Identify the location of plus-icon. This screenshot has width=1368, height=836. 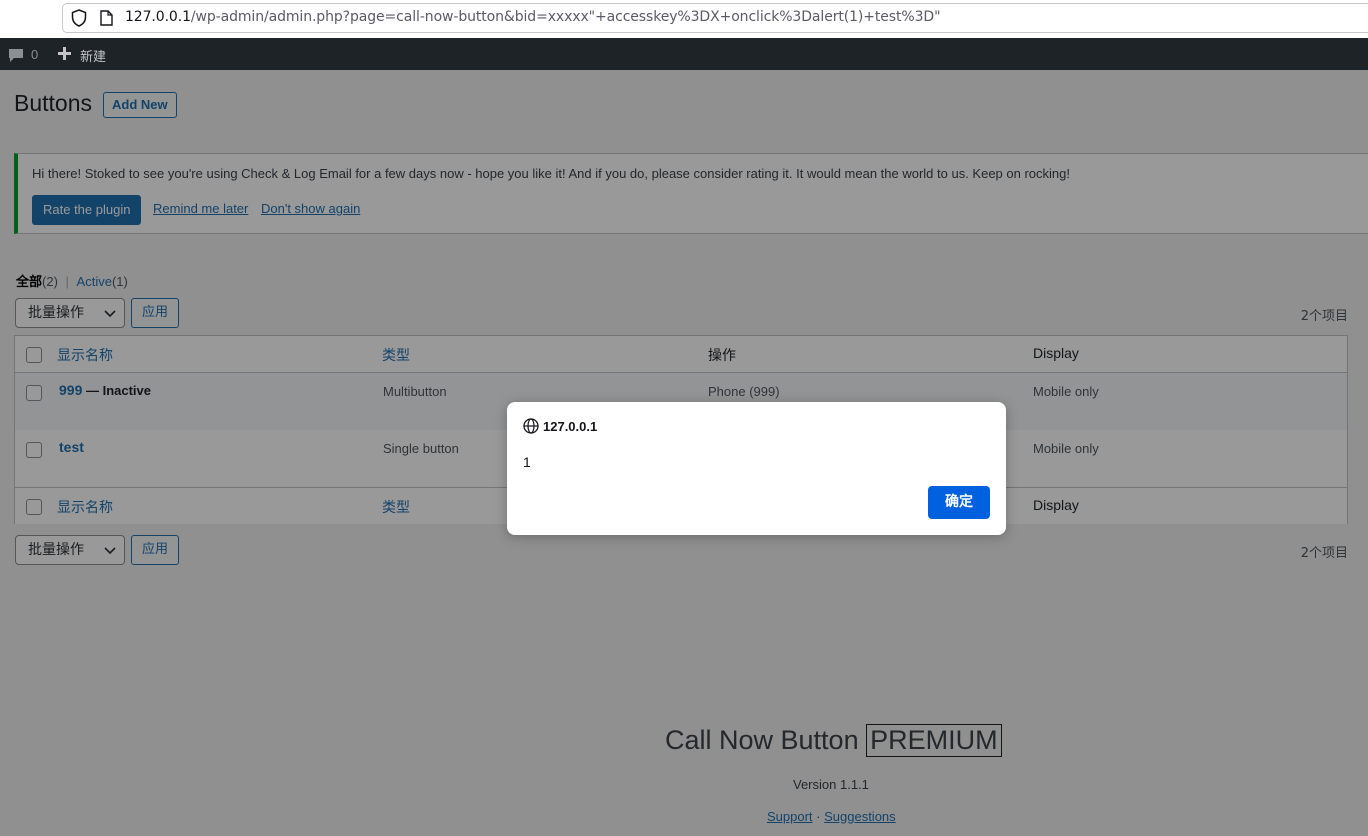
(64, 53).